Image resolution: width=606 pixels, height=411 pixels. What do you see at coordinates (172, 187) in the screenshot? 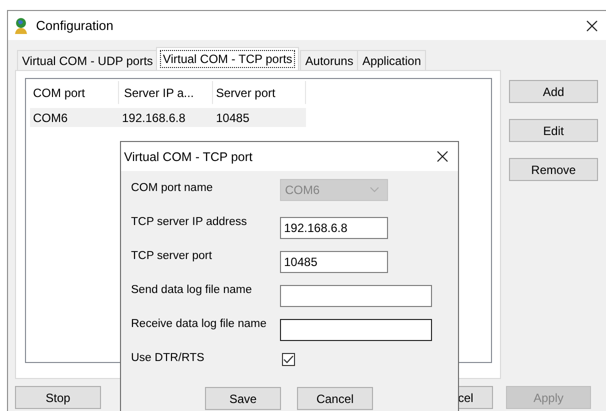
I see `field-label: COM port name` at bounding box center [172, 187].